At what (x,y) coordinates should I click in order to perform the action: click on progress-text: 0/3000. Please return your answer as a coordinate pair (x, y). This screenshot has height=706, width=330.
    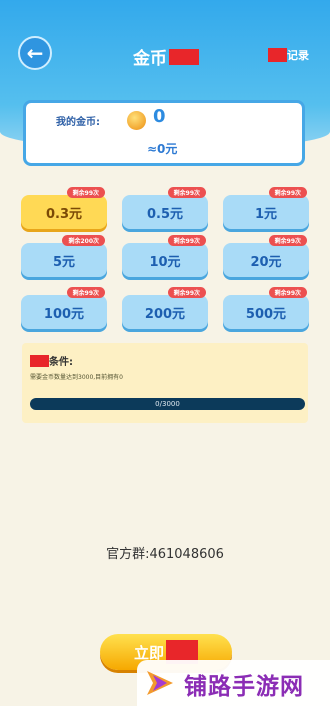
    Looking at the image, I should click on (167, 404).